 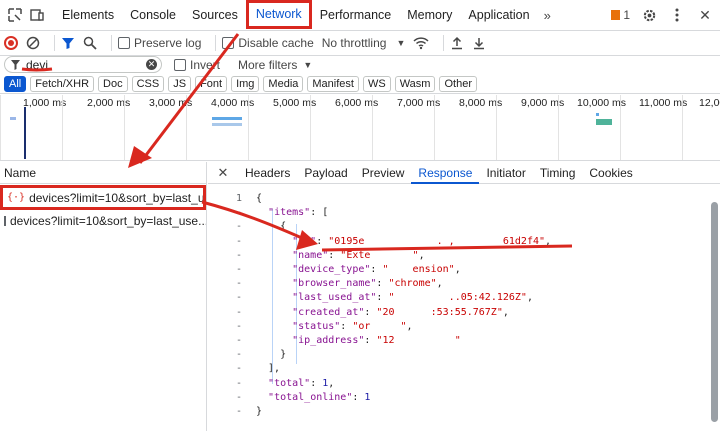 I want to click on kebab-menu-icon, so click(x=677, y=15).